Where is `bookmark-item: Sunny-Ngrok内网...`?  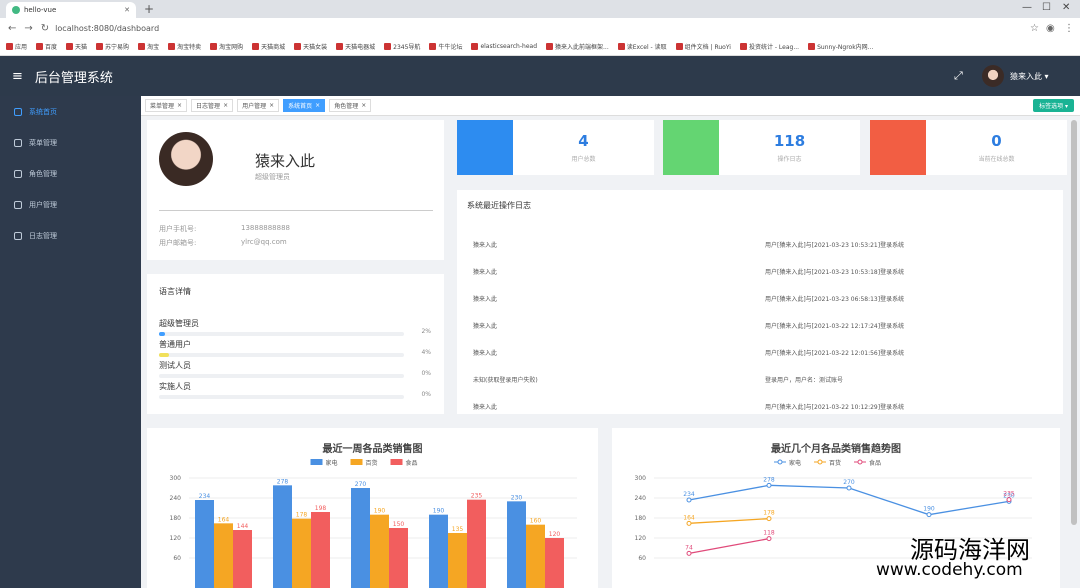
bookmark-item: Sunny-Ngrok内网... is located at coordinates (840, 46).